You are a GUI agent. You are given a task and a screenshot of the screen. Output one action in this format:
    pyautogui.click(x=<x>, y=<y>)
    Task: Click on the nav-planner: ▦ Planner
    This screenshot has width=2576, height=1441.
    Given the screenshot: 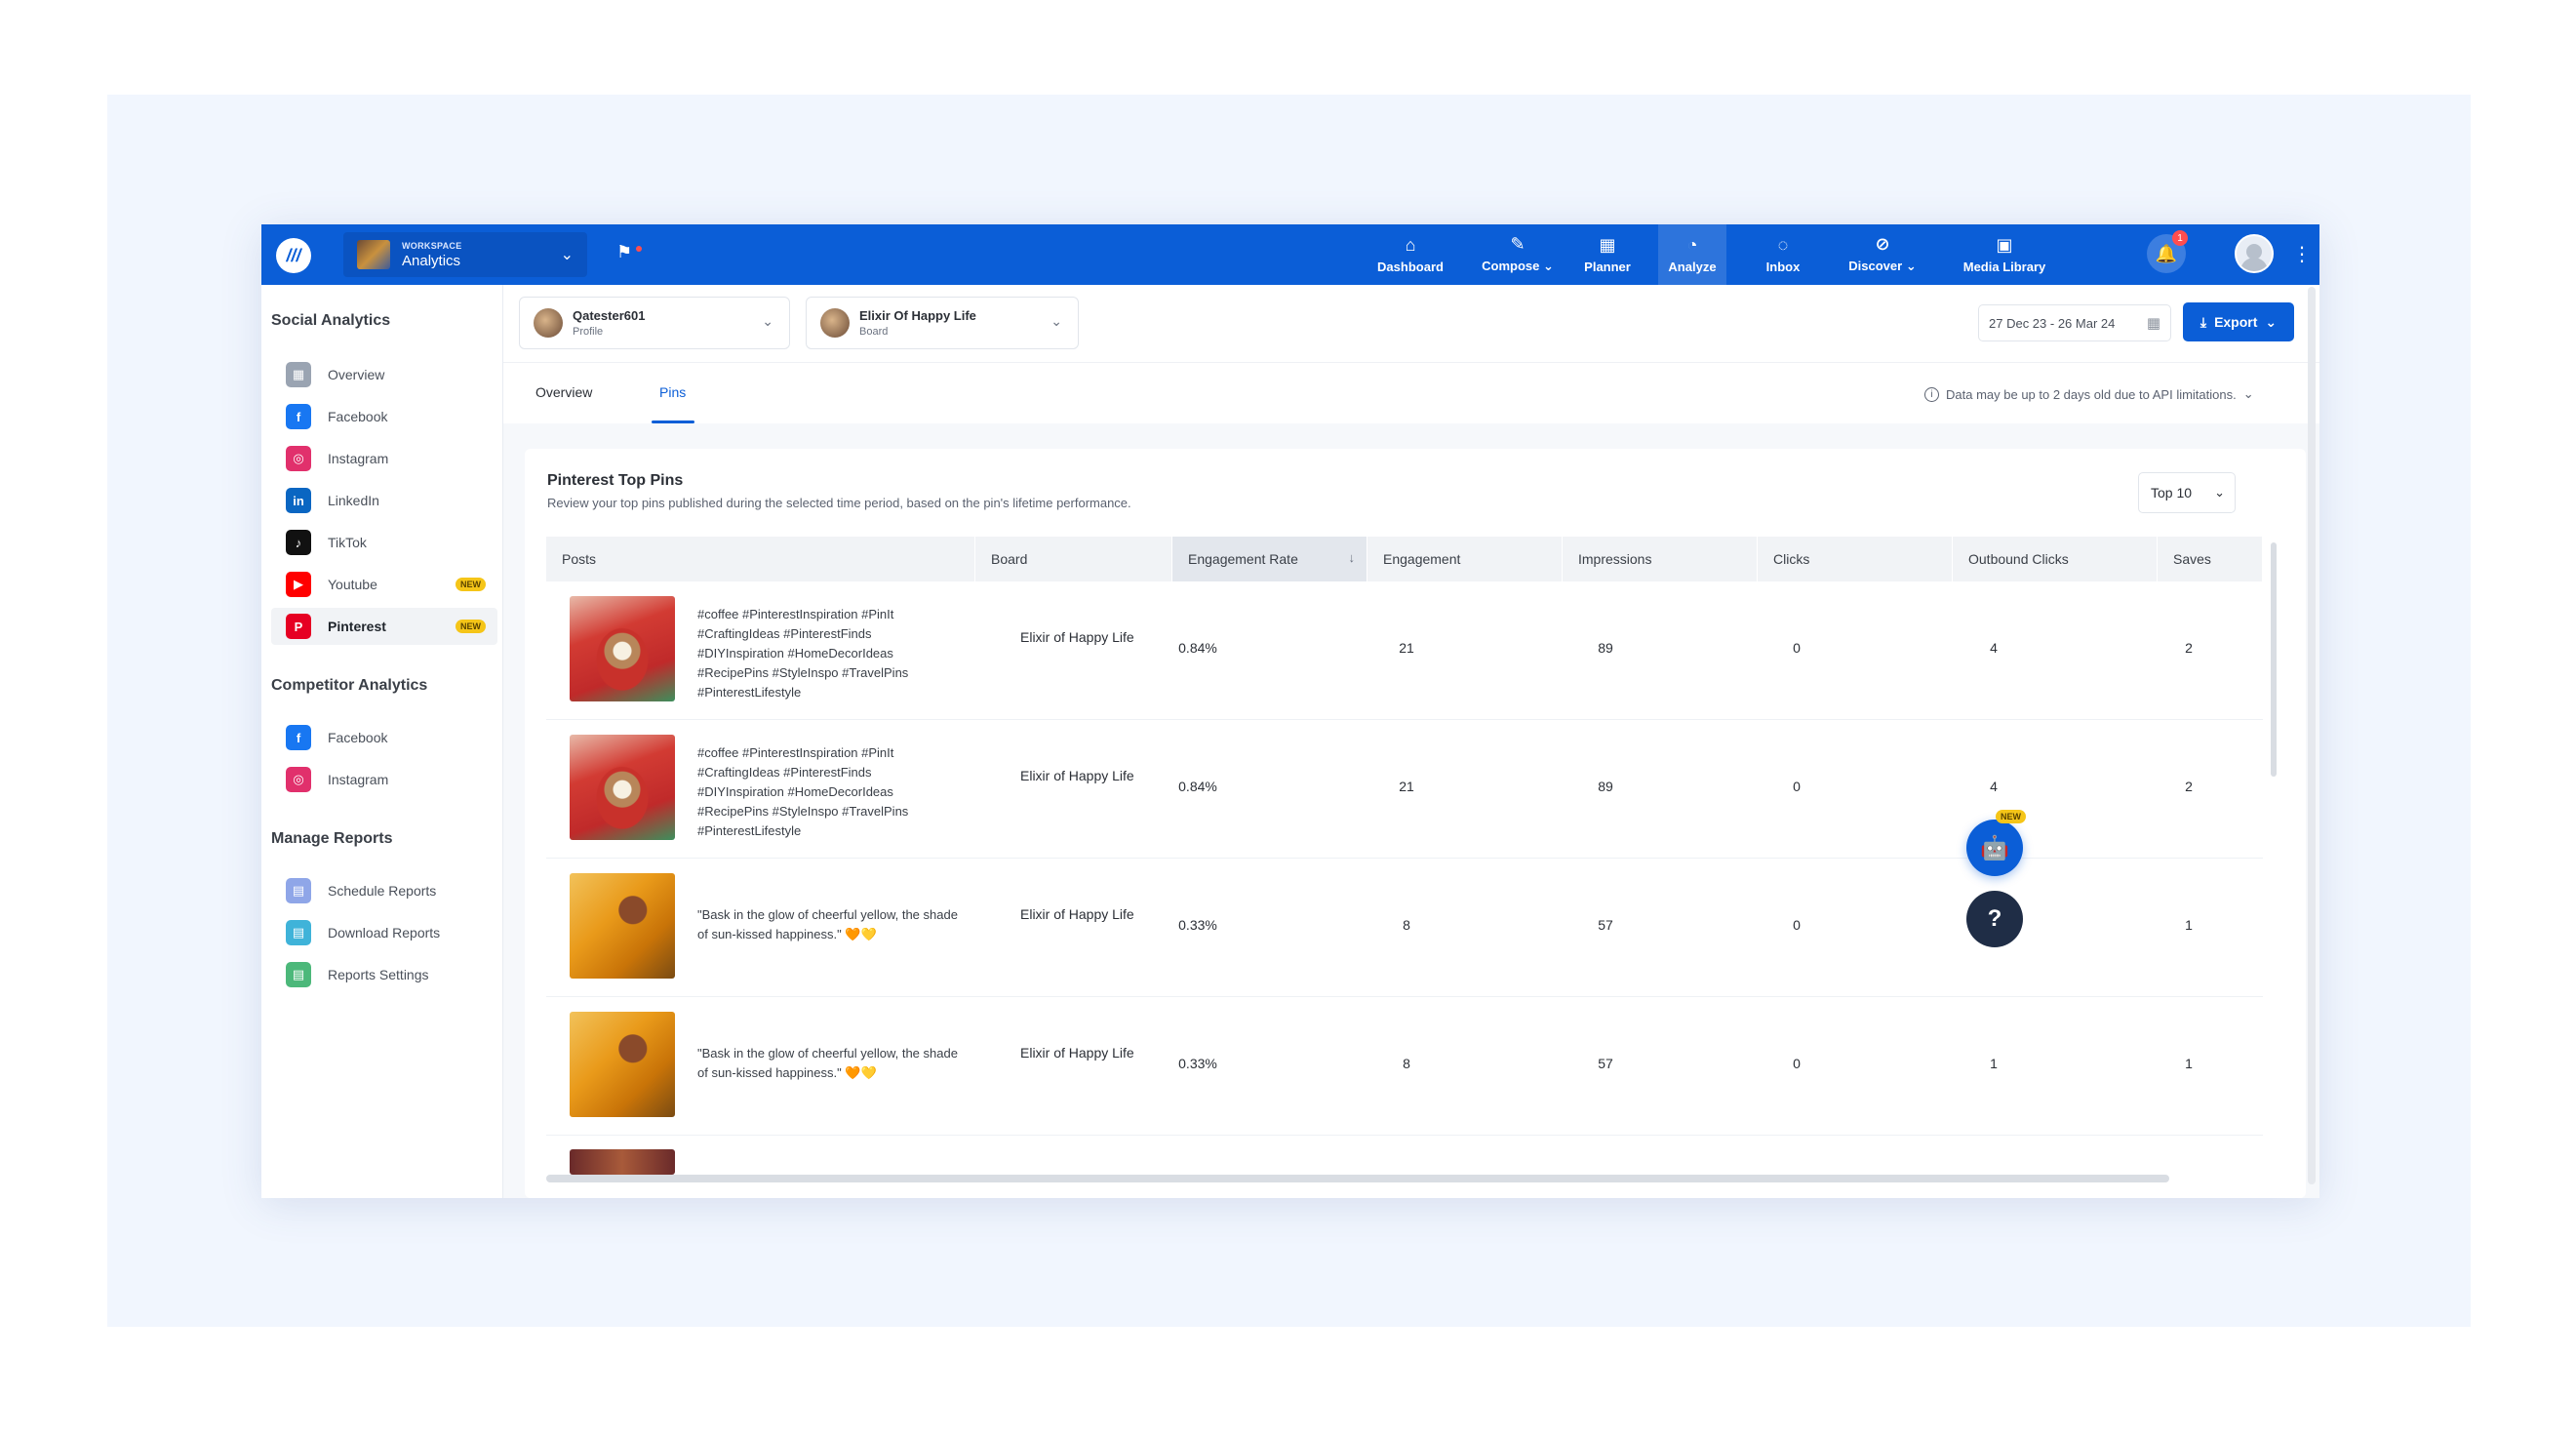 What is the action you would take?
    pyautogui.click(x=1607, y=254)
    